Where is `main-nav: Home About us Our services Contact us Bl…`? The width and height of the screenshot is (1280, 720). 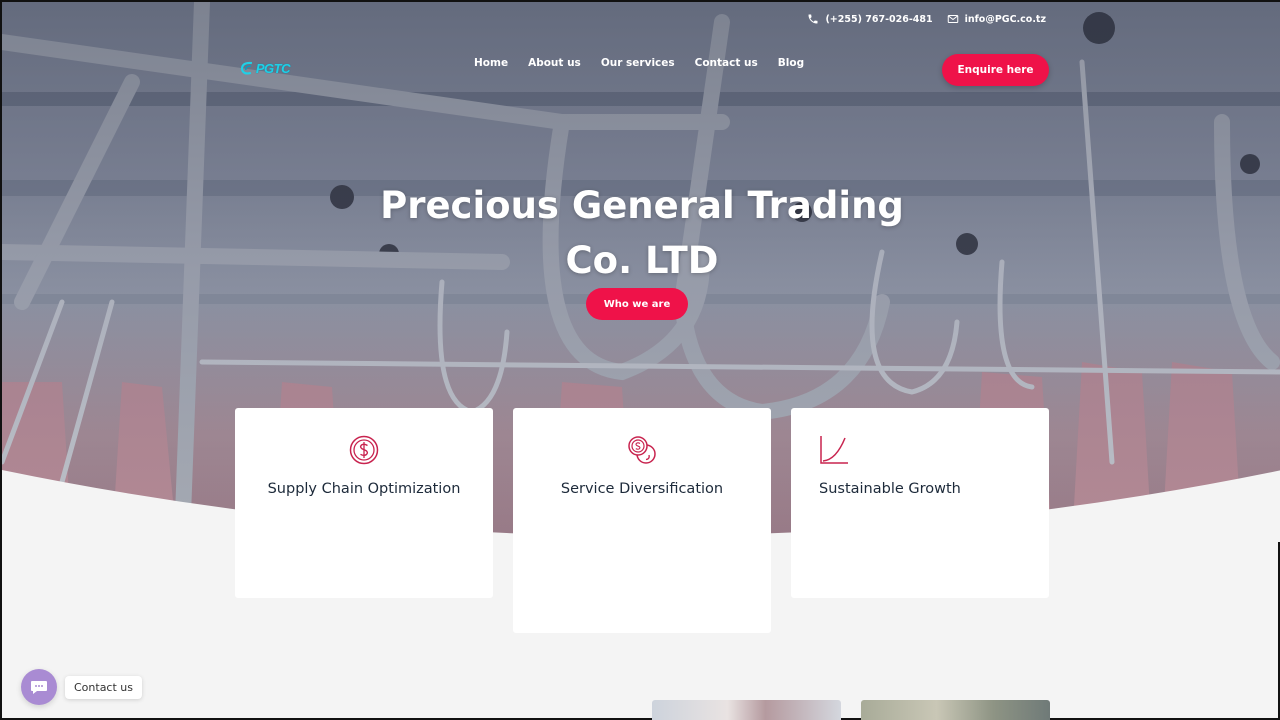
main-nav: Home About us Our services Contact us Bl… is located at coordinates (639, 63).